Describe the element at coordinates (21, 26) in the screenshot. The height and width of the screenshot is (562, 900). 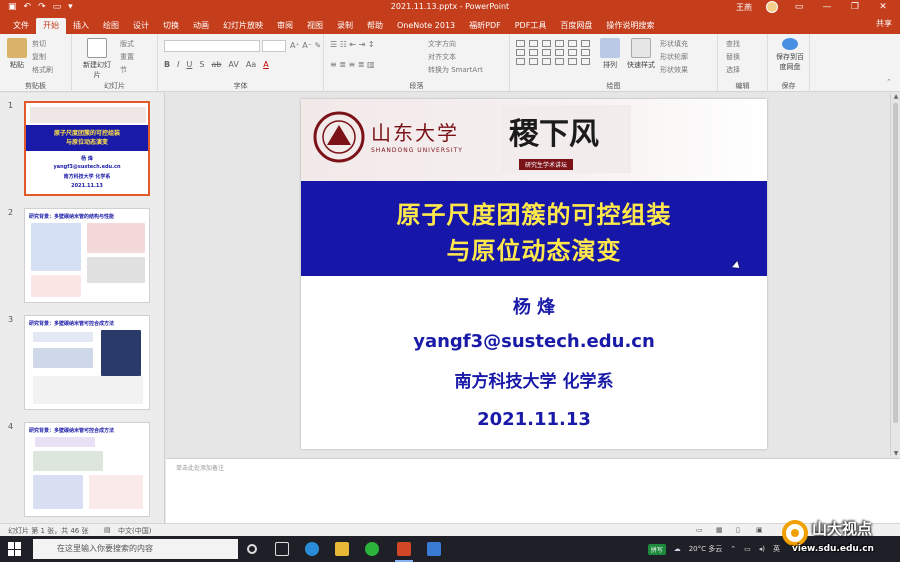
I see `tab-file: 文件` at that location.